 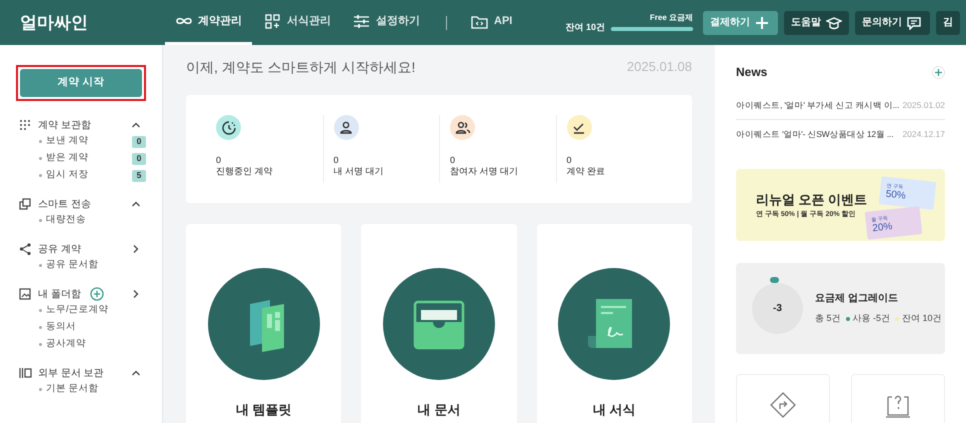 I want to click on section-label: 공유 계약, so click(x=59, y=249).